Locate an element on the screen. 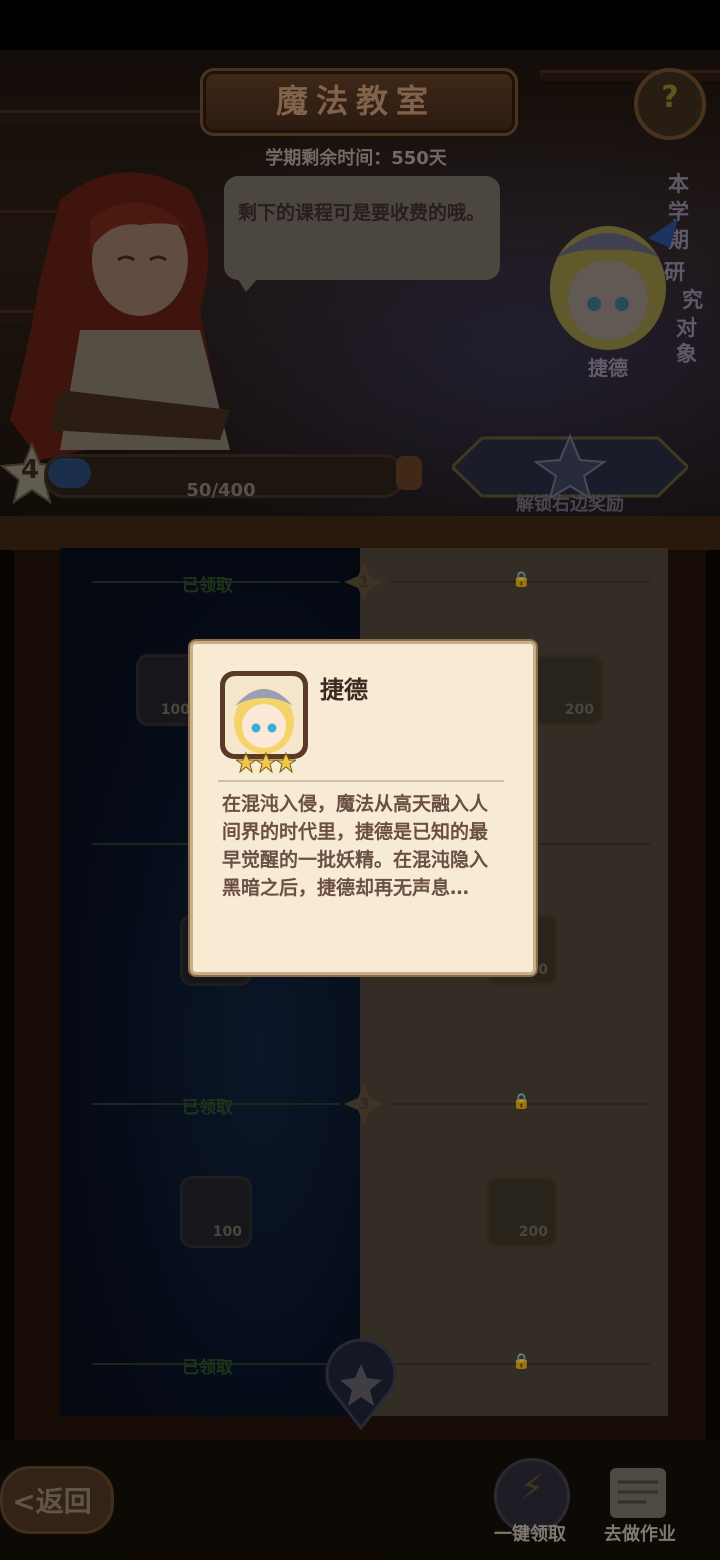 The width and height of the screenshot is (720, 1560). top-status-bar is located at coordinates (360, 25).